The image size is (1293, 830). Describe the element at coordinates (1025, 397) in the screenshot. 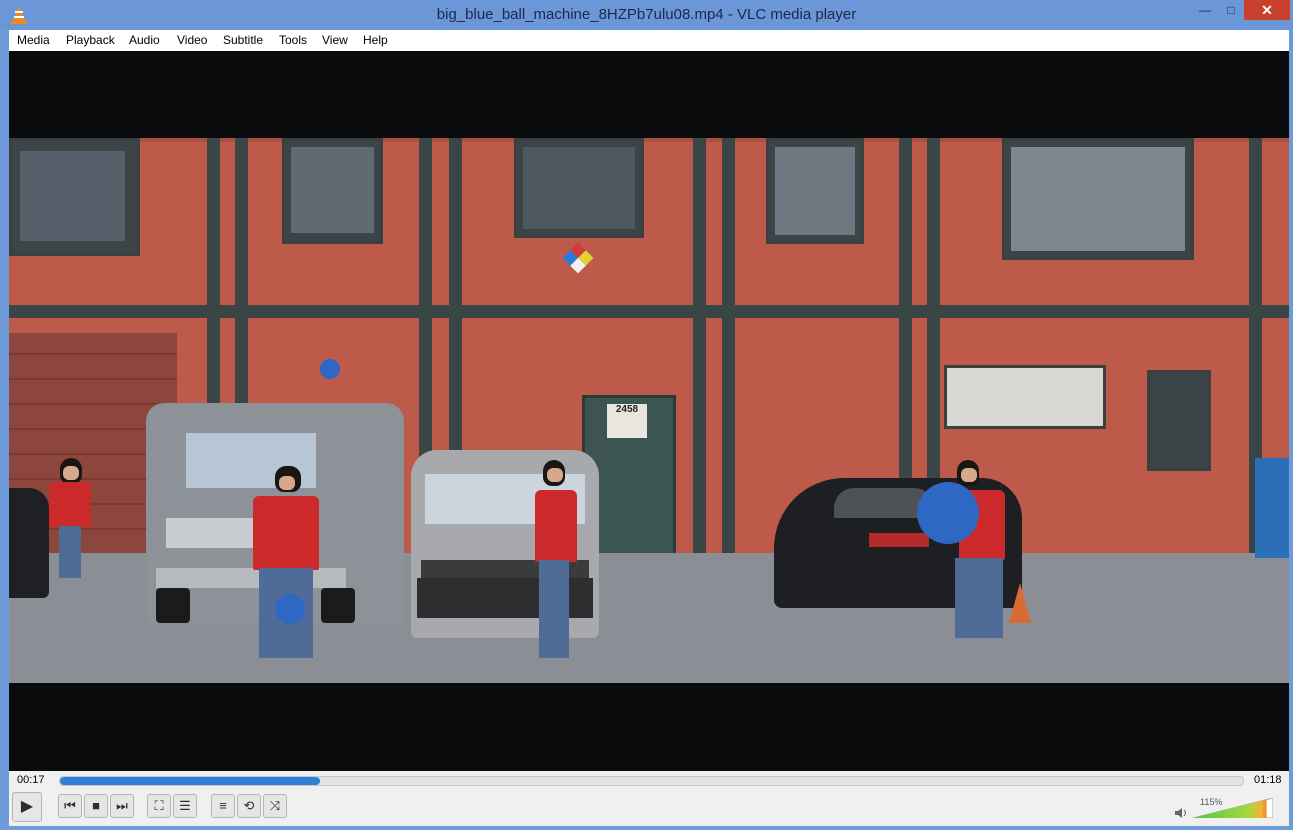

I see `lower-window` at that location.